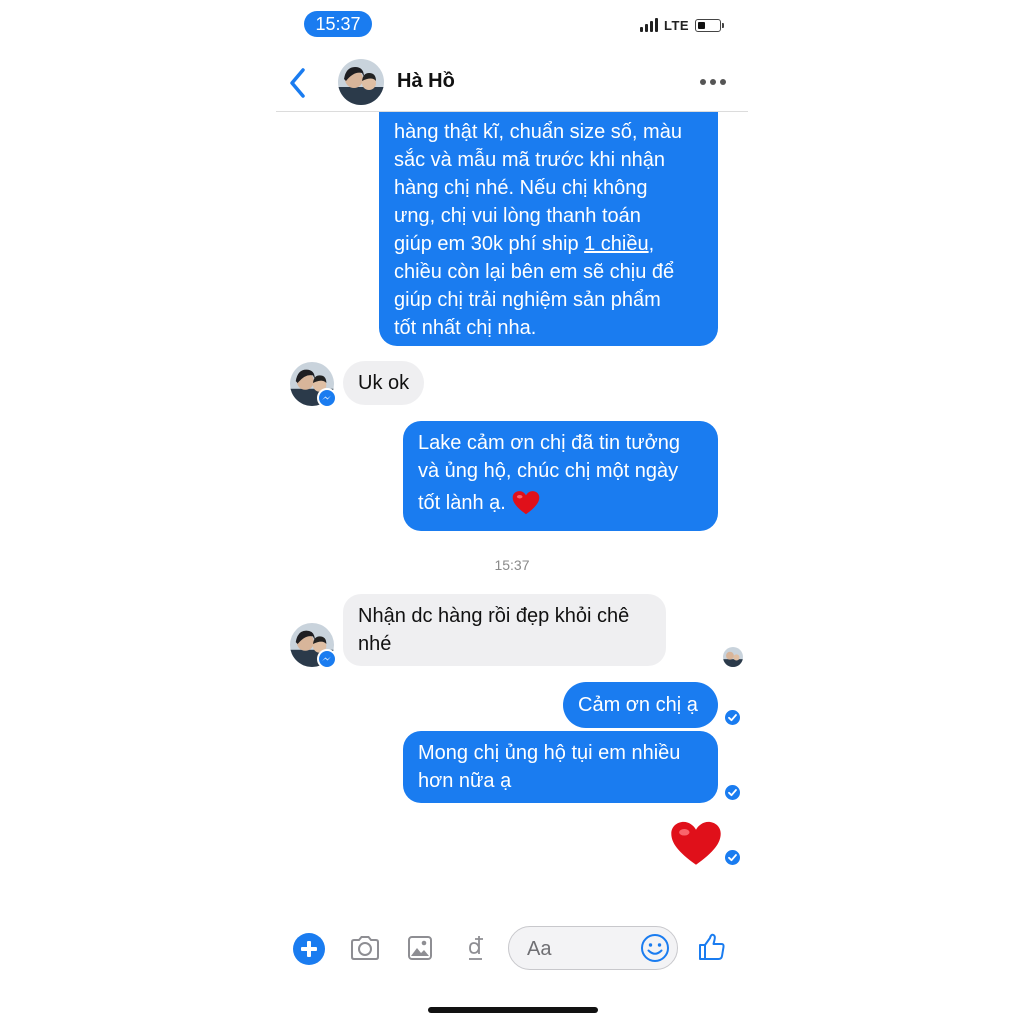 This screenshot has height=1024, width=1024. I want to click on message-incoming: Nhận dc hàng rồi đẹp khỏi chê nhé, so click(504, 630).